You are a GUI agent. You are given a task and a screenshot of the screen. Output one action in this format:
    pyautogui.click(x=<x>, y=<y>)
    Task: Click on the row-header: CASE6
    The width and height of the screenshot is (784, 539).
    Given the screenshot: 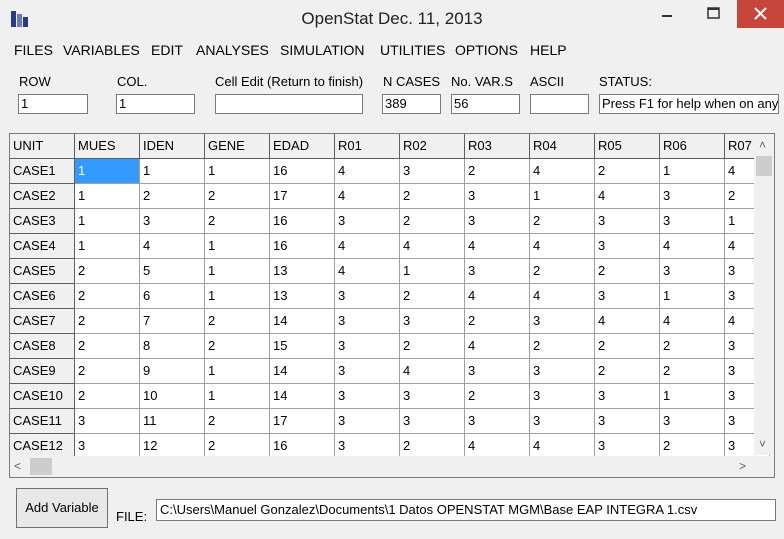 What is the action you would take?
    pyautogui.click(x=42, y=296)
    